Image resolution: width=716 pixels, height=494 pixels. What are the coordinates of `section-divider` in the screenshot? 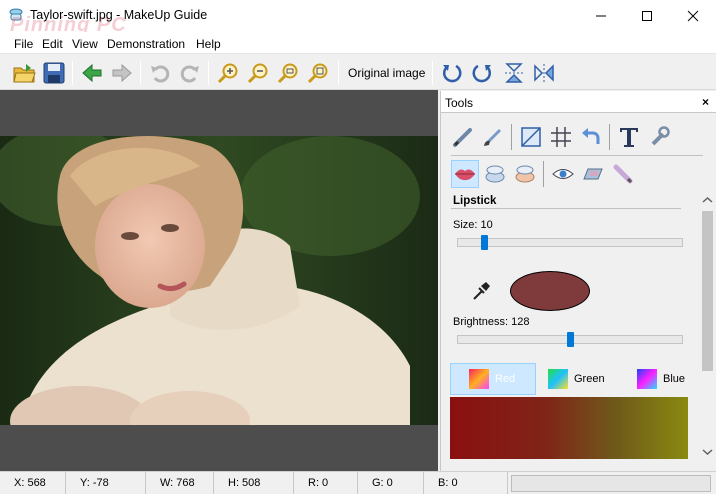 It's located at (566, 208).